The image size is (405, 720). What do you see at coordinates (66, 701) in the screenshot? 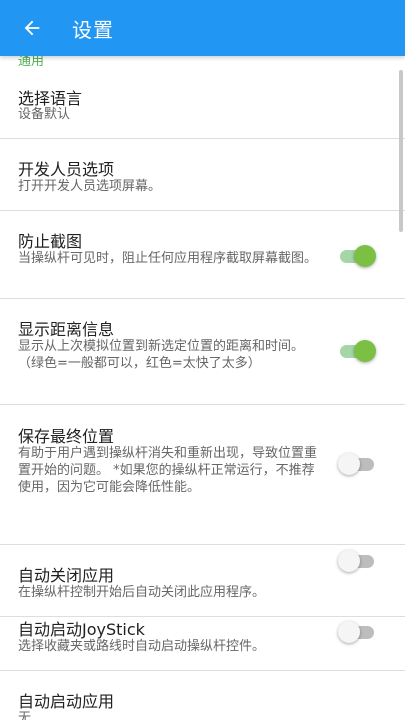
I see `pref-title: 自动启动应用` at bounding box center [66, 701].